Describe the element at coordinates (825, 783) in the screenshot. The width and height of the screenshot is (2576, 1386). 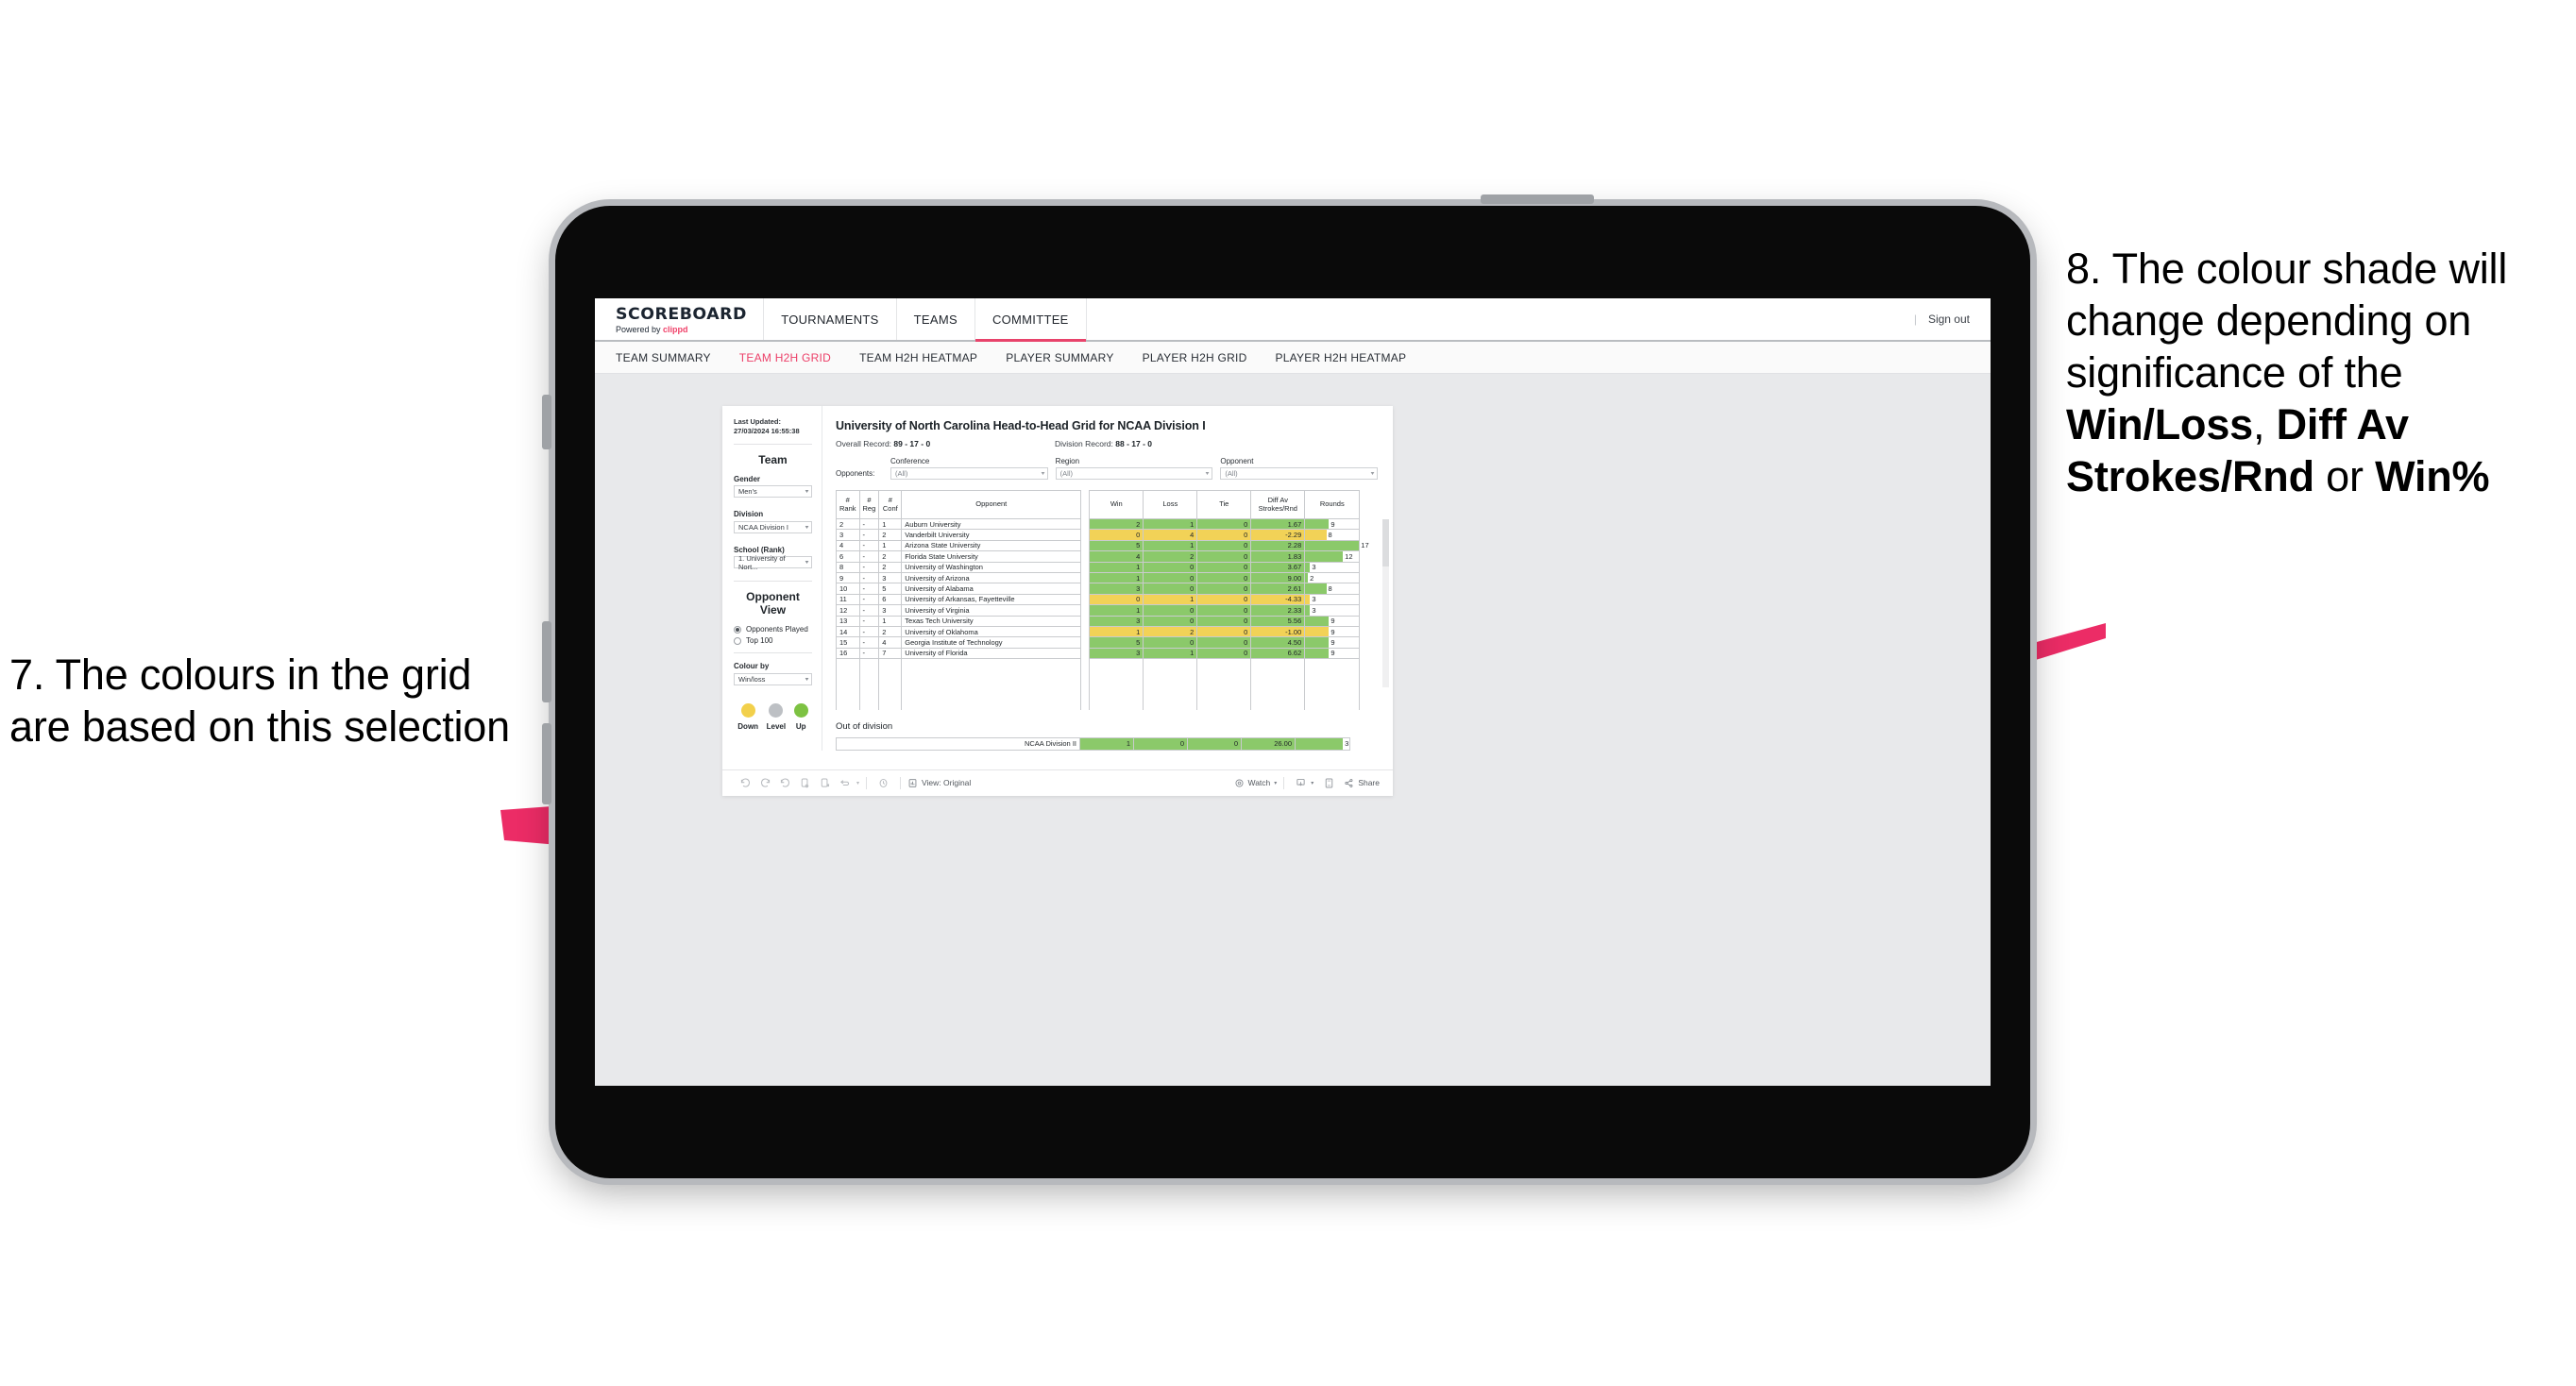
I see `pause-icon` at that location.